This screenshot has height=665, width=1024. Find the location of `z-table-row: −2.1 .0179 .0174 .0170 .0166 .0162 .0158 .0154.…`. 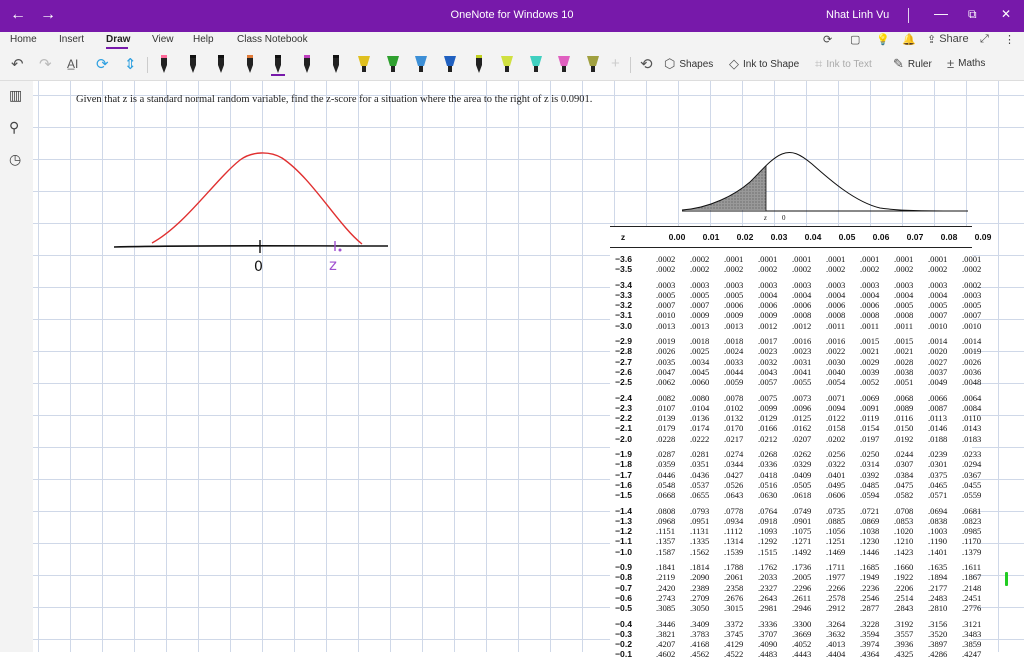

z-table-row: −2.1 .0179 .0174 .0170 .0166 .0162 .0158 .0154.… is located at coordinates (795, 428).